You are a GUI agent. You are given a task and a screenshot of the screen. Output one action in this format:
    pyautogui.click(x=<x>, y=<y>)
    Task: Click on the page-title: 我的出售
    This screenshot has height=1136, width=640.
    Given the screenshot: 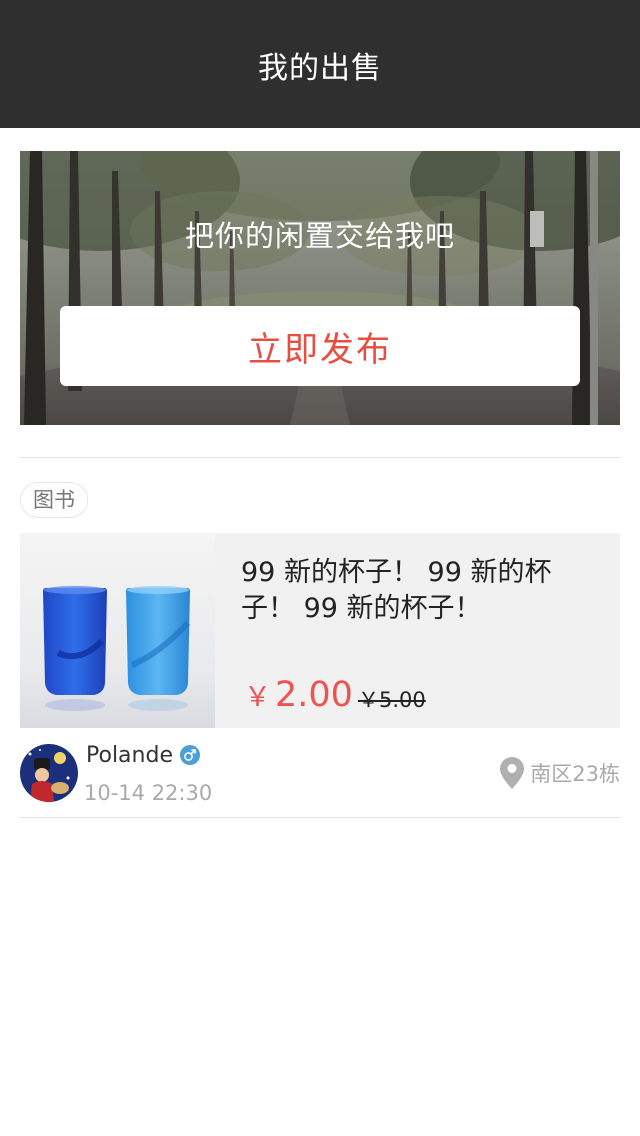 What is the action you would take?
    pyautogui.click(x=320, y=68)
    